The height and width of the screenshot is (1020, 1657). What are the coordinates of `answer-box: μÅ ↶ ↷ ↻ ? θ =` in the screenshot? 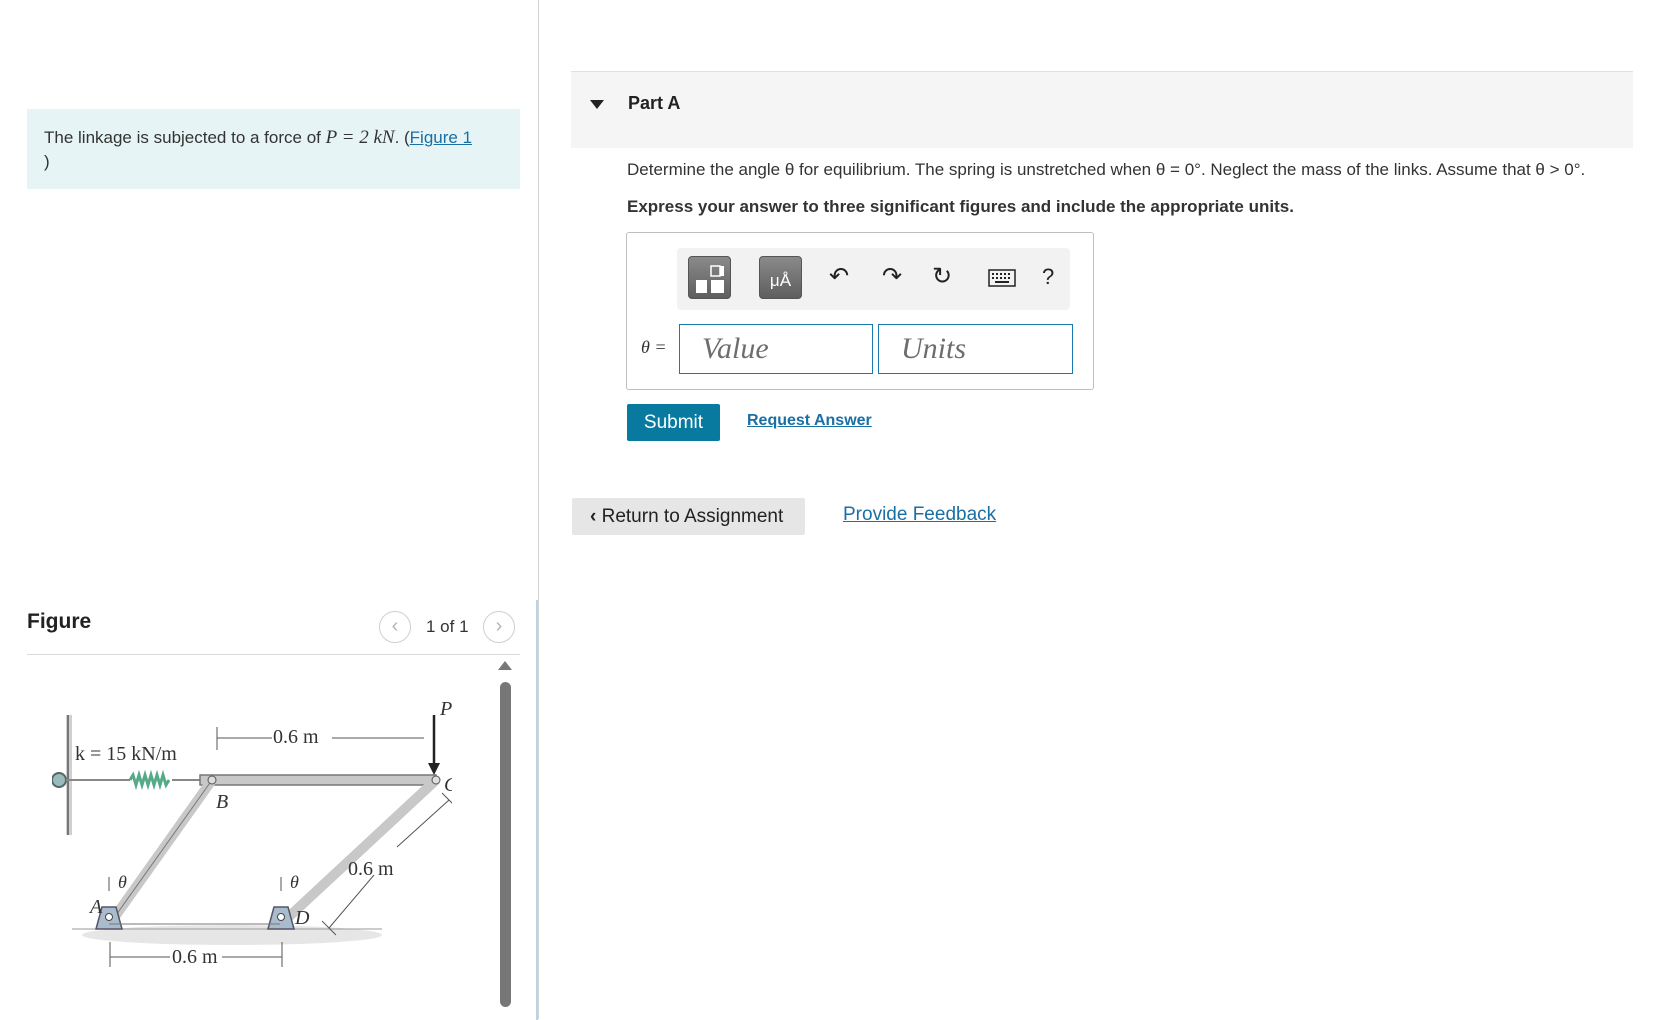 It's located at (860, 311).